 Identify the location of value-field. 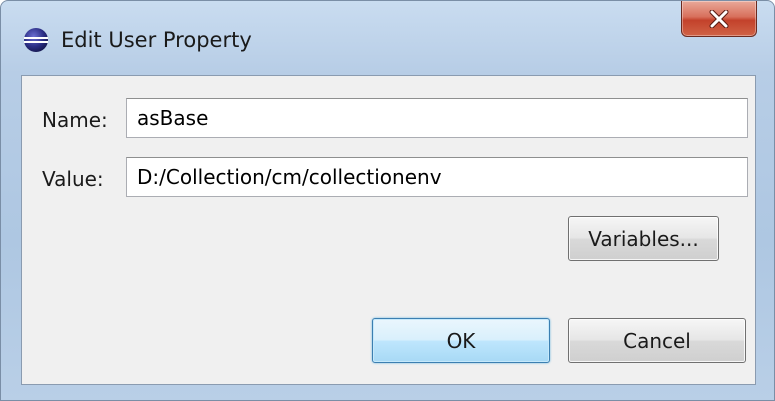
(437, 177).